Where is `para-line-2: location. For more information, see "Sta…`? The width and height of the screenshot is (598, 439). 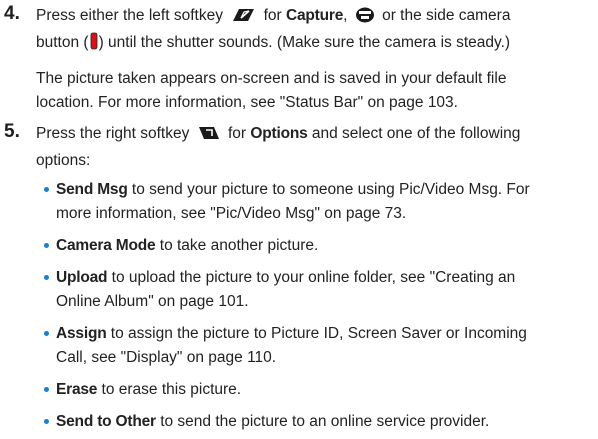 para-line-2: location. For more information, see "Sta… is located at coordinates (247, 102).